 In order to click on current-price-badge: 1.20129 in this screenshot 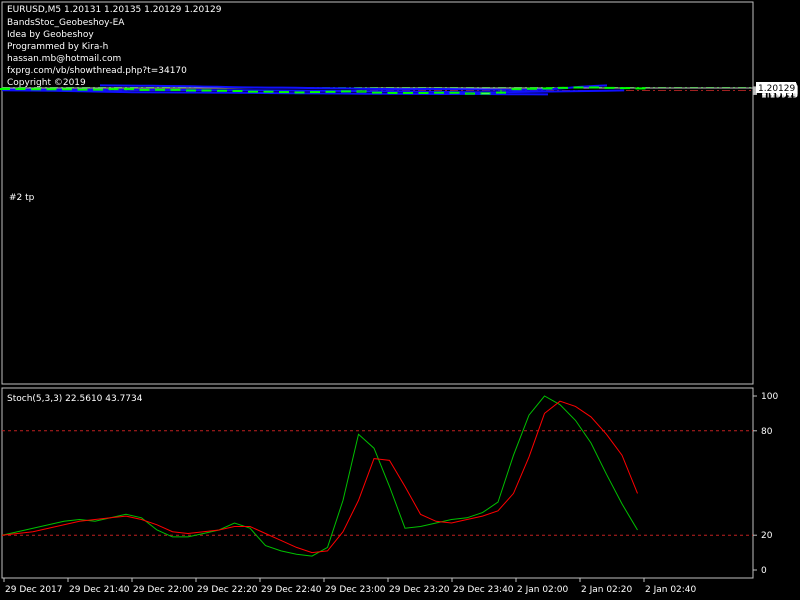, I will do `click(776, 88)`.